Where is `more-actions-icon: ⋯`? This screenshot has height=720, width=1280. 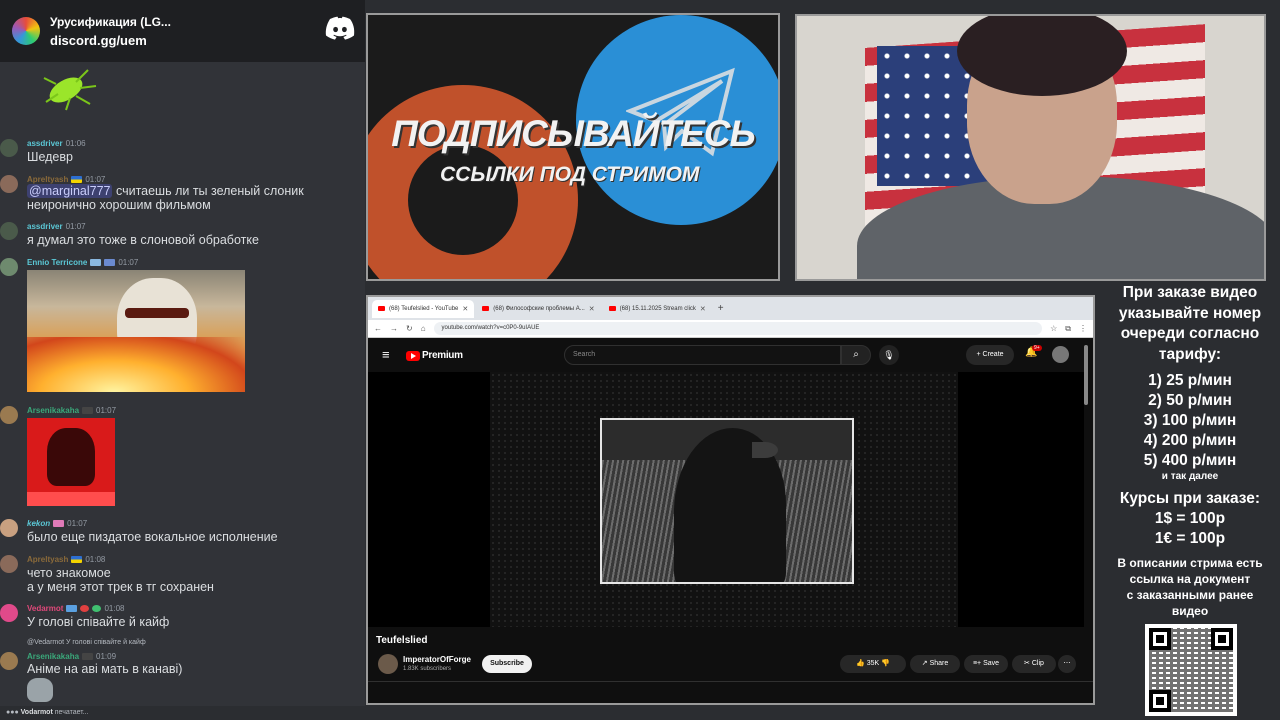
more-actions-icon: ⋯ is located at coordinates (1067, 664).